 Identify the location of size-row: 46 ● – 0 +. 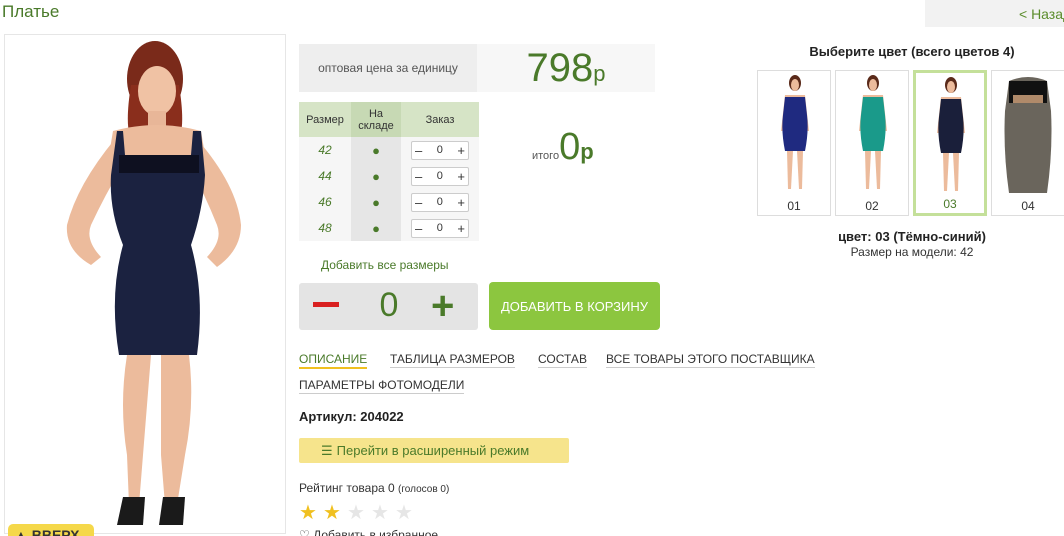
(389, 202).